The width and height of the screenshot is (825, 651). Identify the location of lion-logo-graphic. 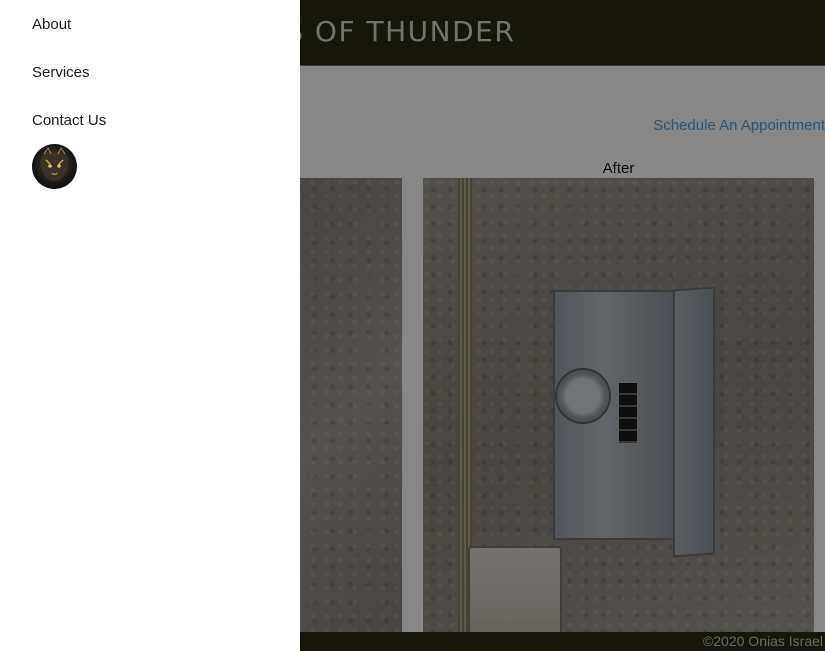
(54, 164).